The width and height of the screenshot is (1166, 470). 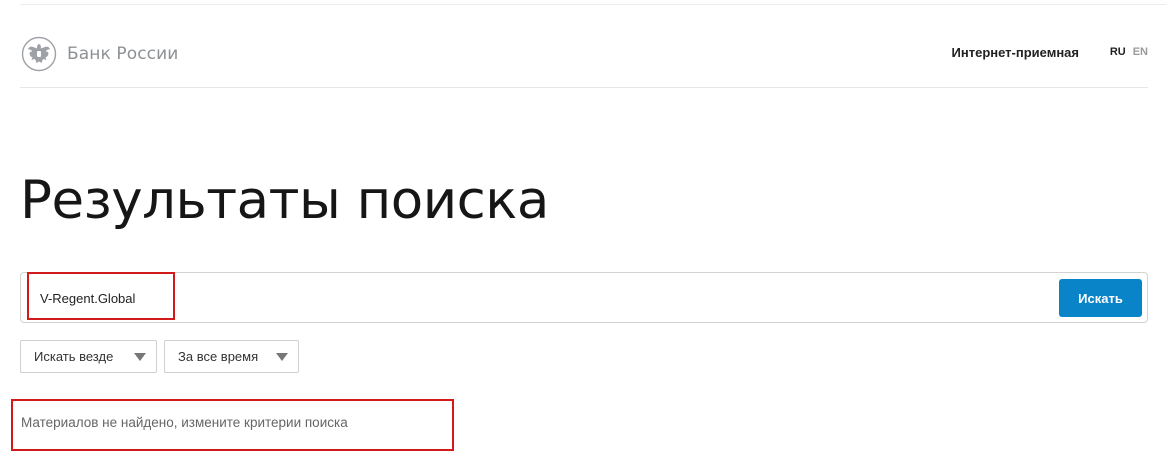 I want to click on lang-en: EN, so click(x=1140, y=52).